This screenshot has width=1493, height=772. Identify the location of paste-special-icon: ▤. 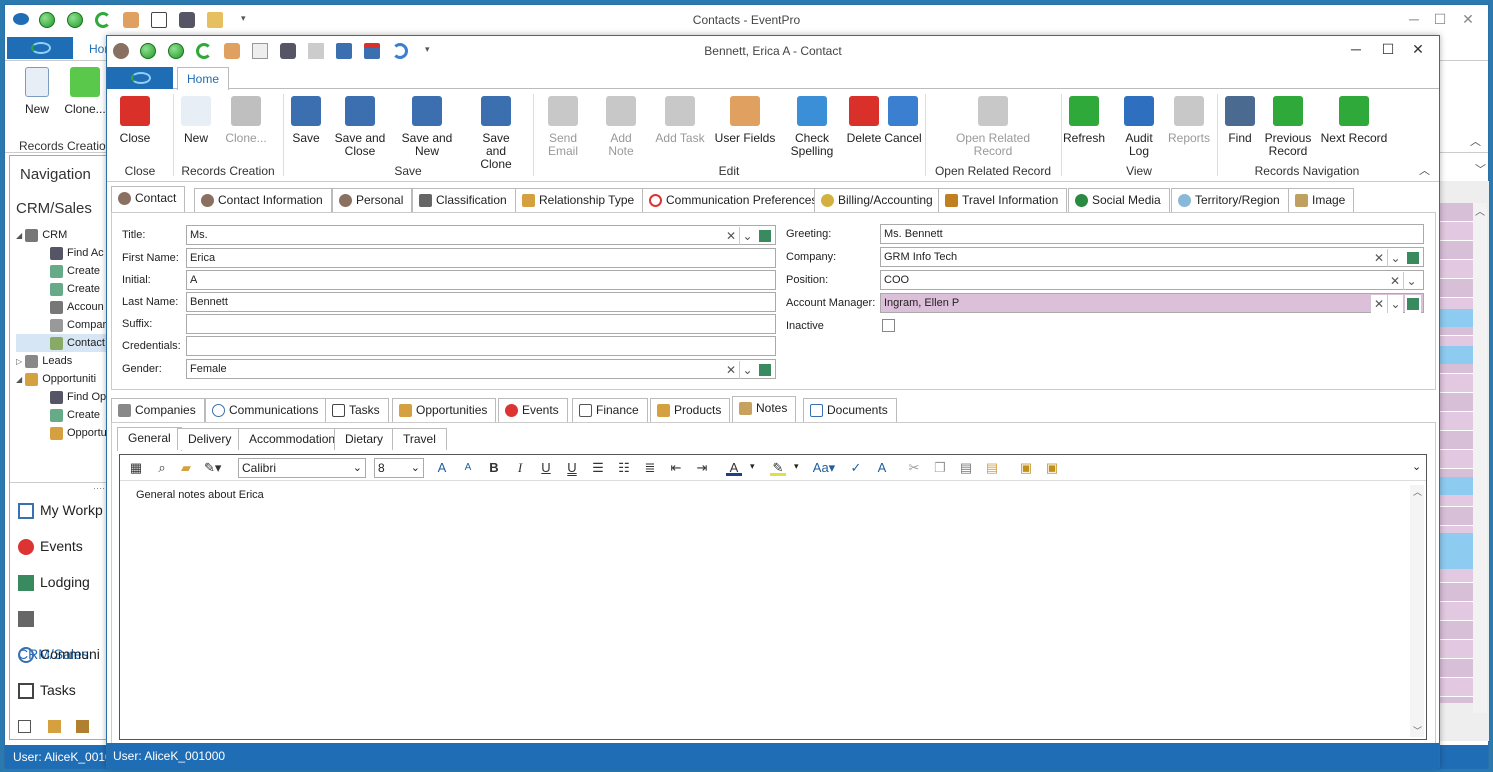
(992, 468).